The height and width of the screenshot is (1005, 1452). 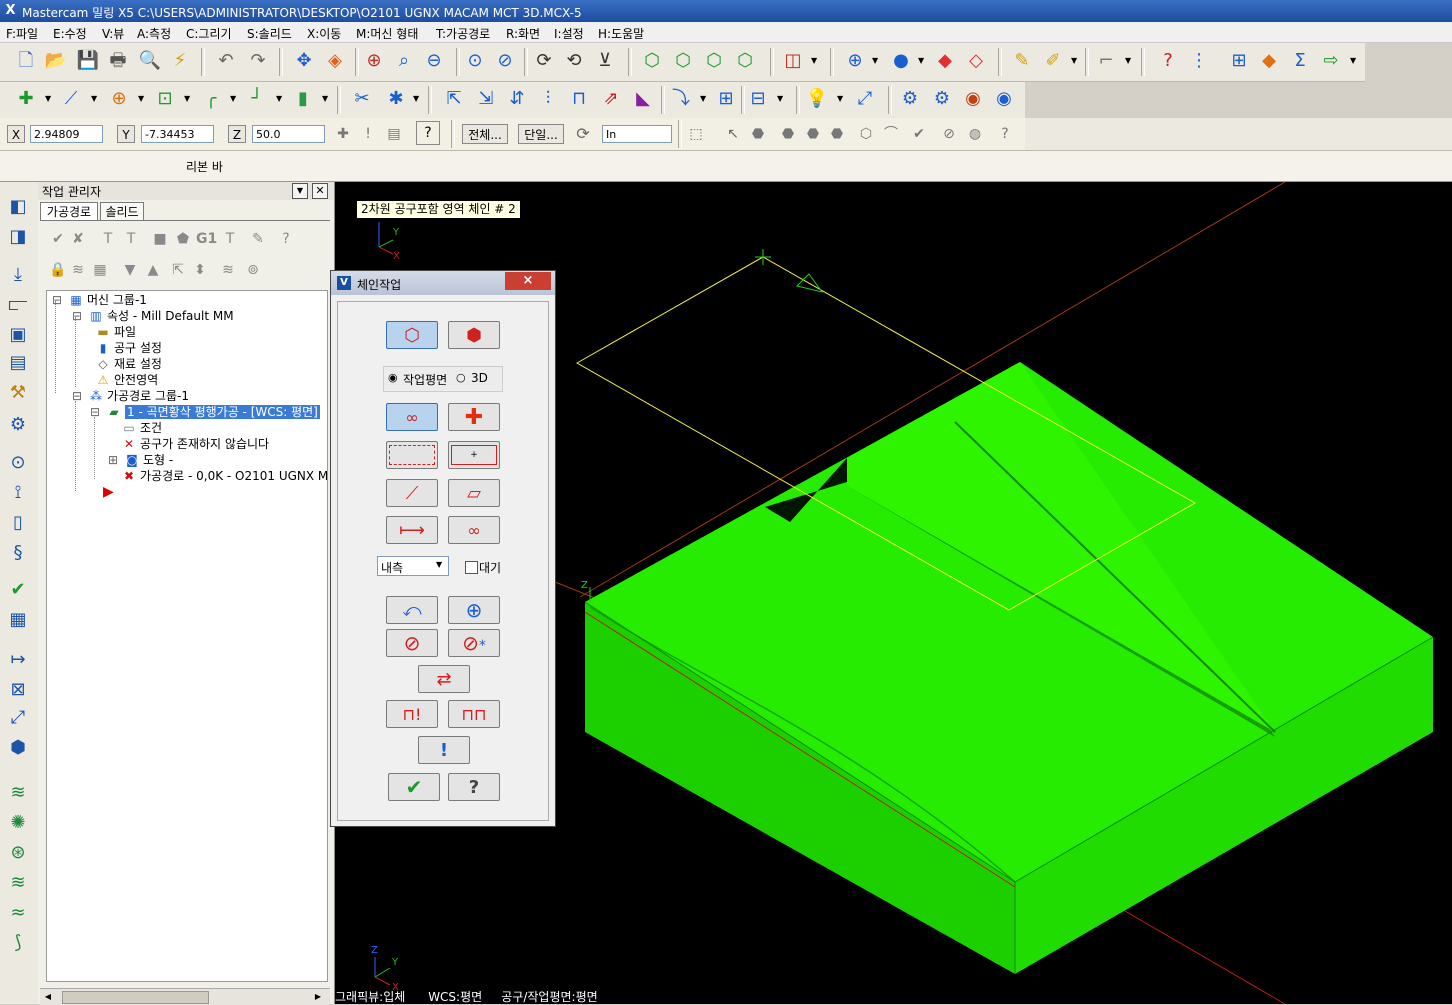 What do you see at coordinates (1331, 61) in the screenshot?
I see `post-output-icon: ⇨` at bounding box center [1331, 61].